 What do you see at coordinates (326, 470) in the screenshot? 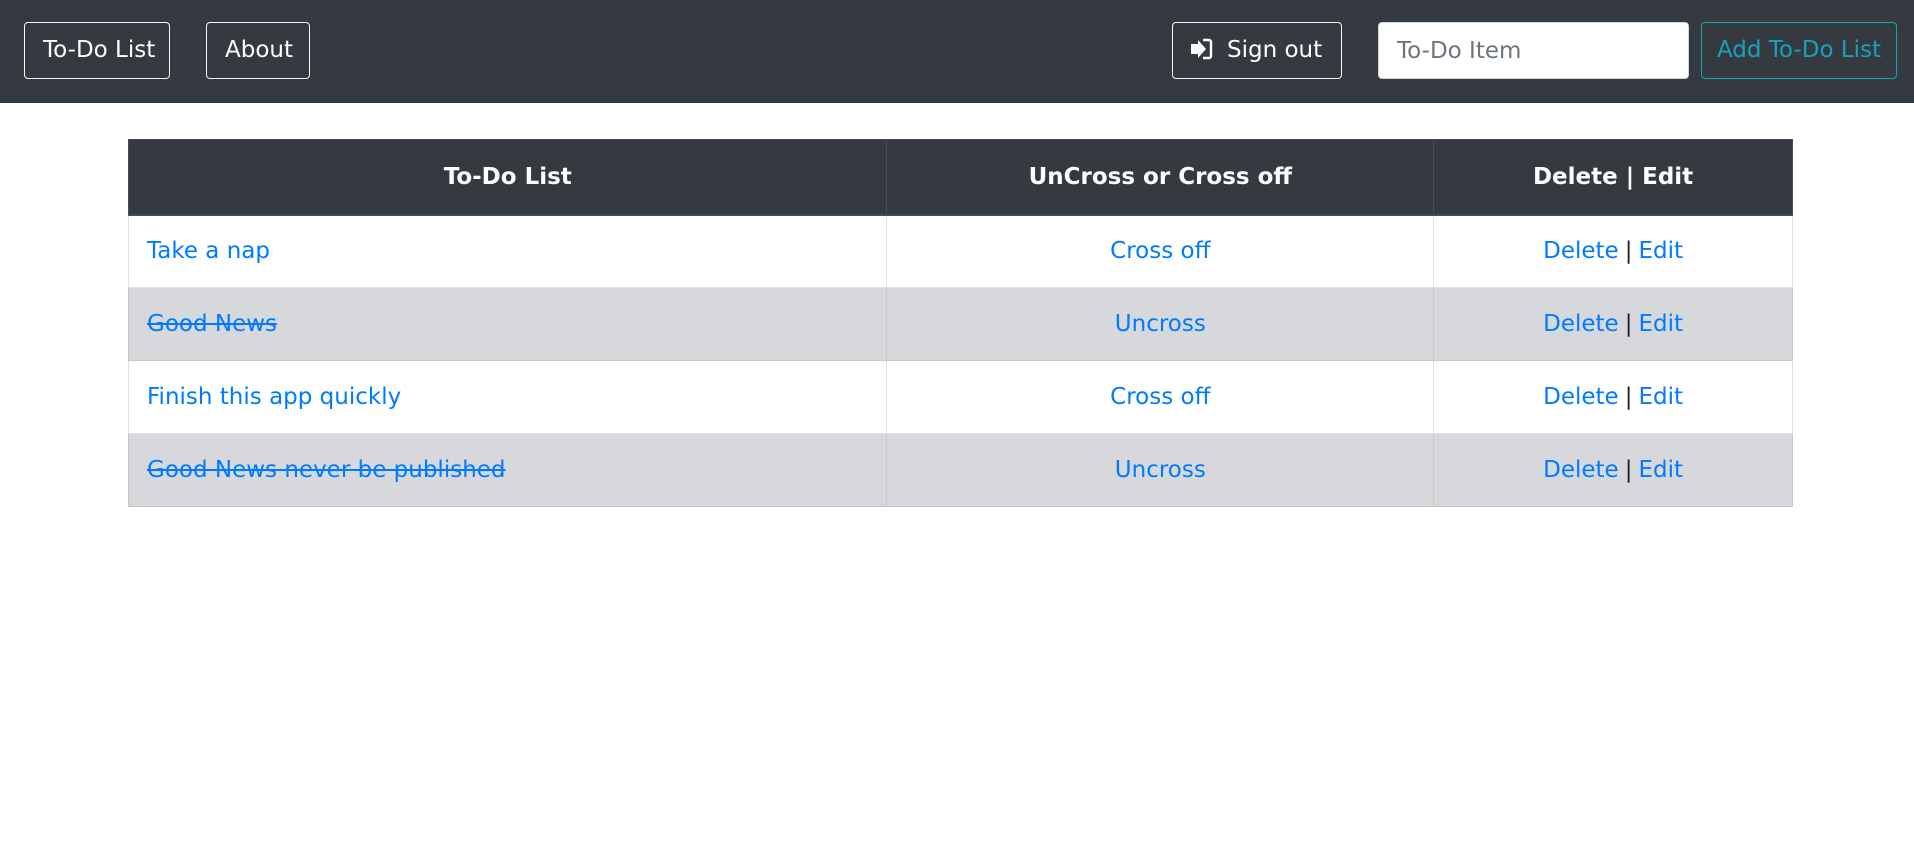
I see `todo-item-link: Good News never be published` at bounding box center [326, 470].